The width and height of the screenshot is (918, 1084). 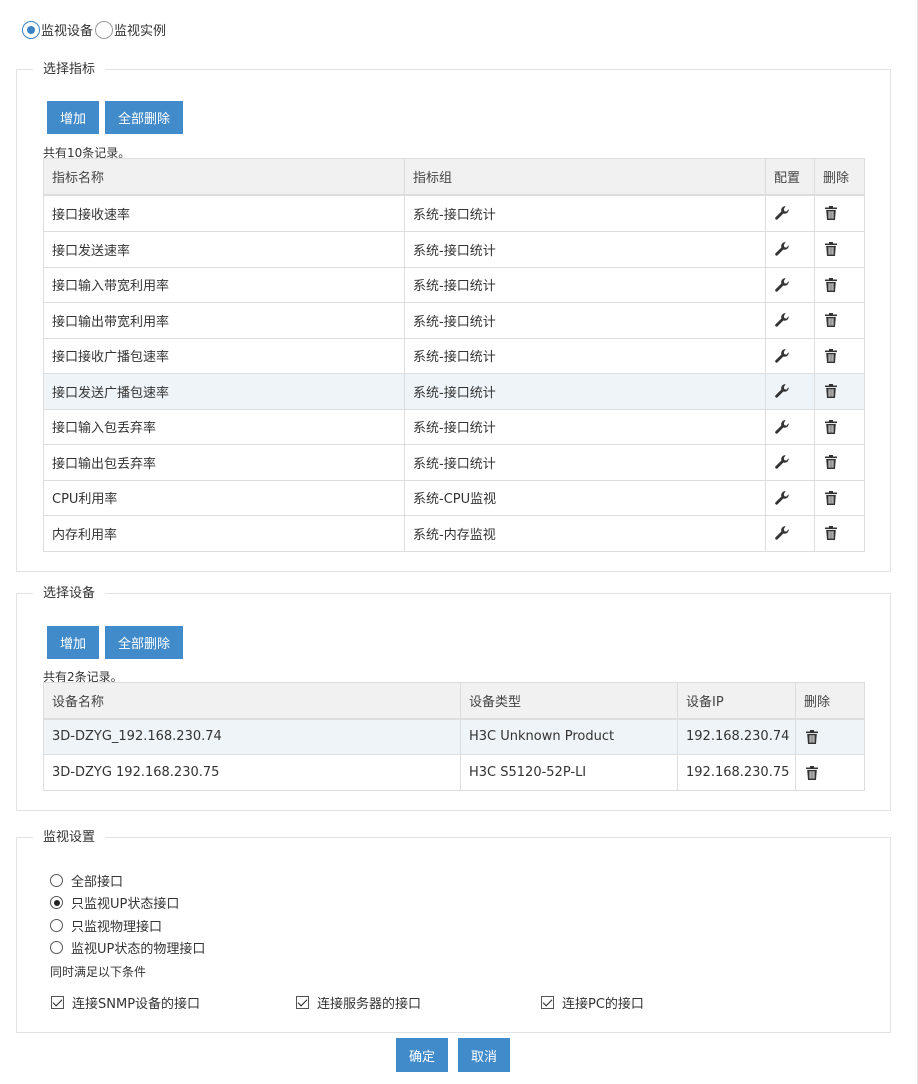 What do you see at coordinates (224, 391) in the screenshot?
I see `metric-name-cell: 接口发送广播包速率` at bounding box center [224, 391].